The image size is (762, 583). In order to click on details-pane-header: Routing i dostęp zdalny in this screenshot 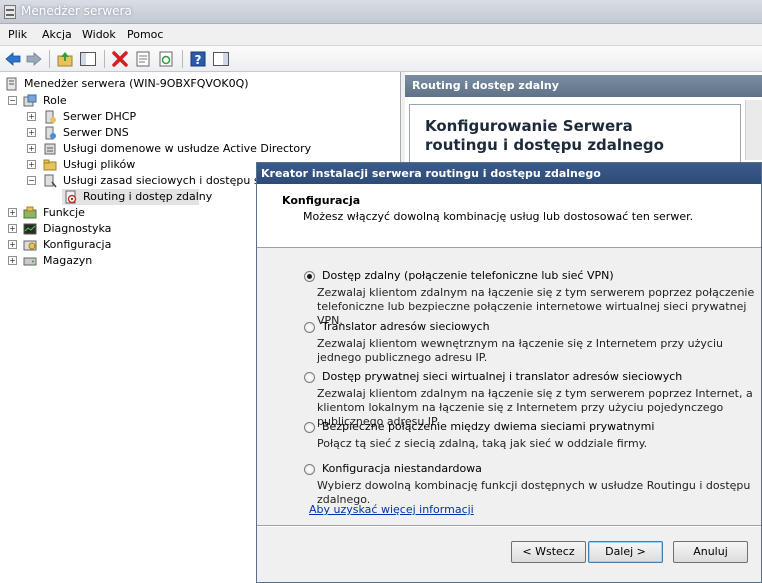, I will do `click(583, 86)`.